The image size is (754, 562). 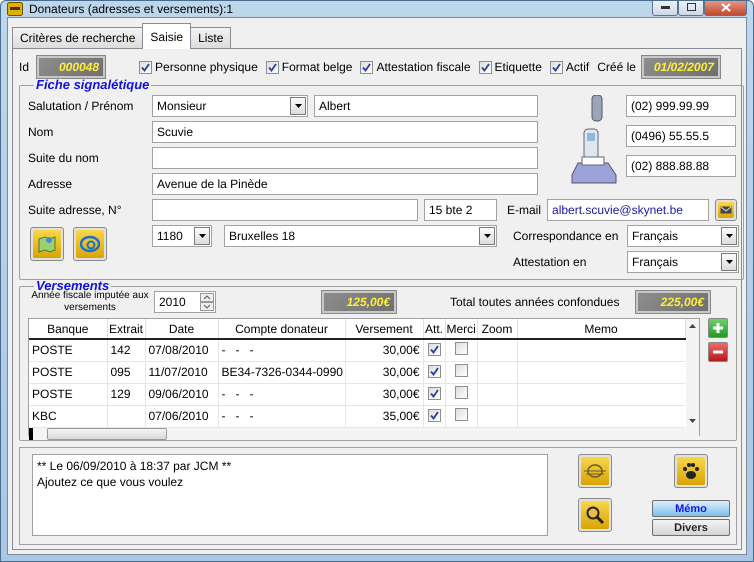 I want to click on attestation-label: Attestation en, so click(x=550, y=262).